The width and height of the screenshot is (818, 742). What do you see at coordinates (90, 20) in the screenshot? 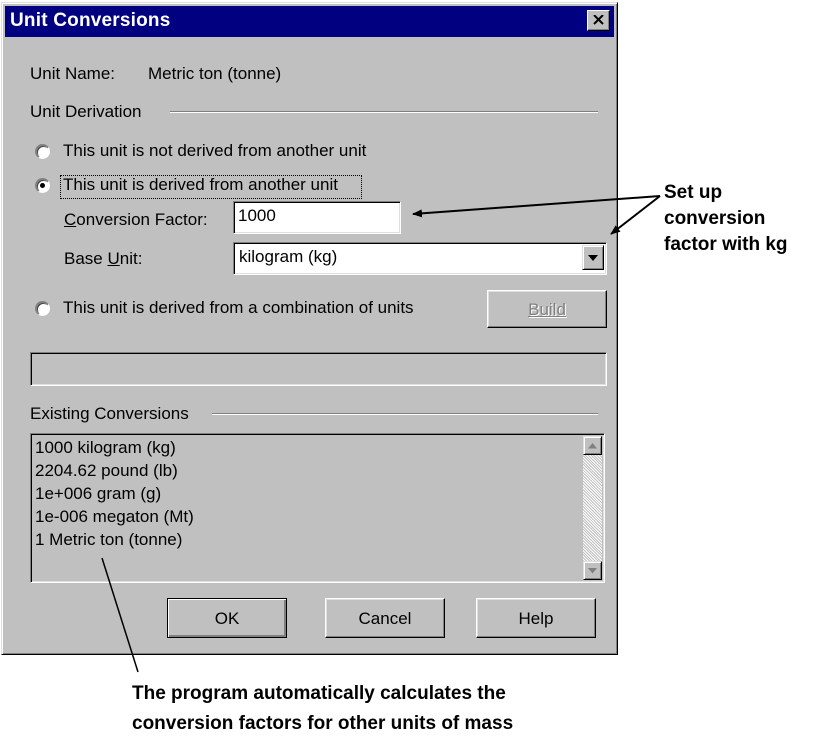
I see `dialog-title: Unit Conversions` at bounding box center [90, 20].